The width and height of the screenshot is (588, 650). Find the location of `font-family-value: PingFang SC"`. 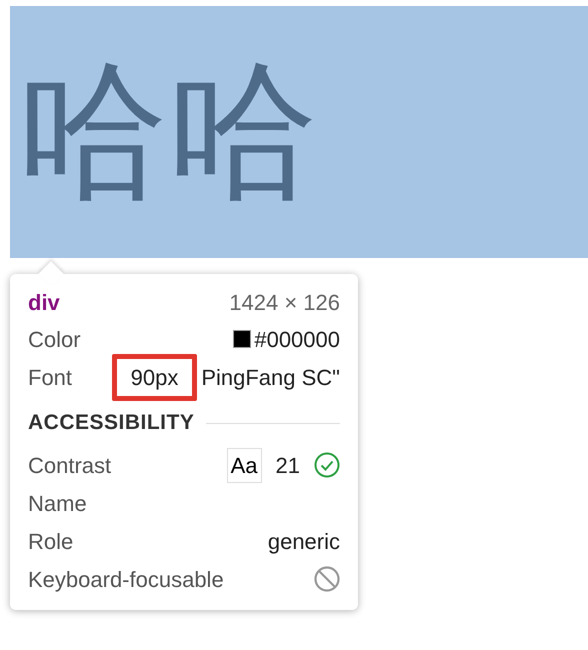

font-family-value: PingFang SC" is located at coordinates (270, 378).